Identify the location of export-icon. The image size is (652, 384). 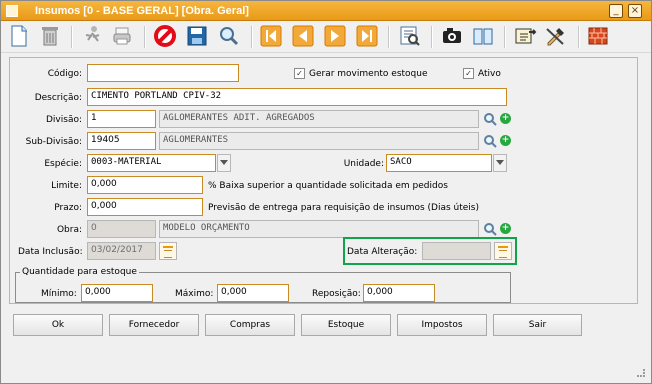
(525, 36).